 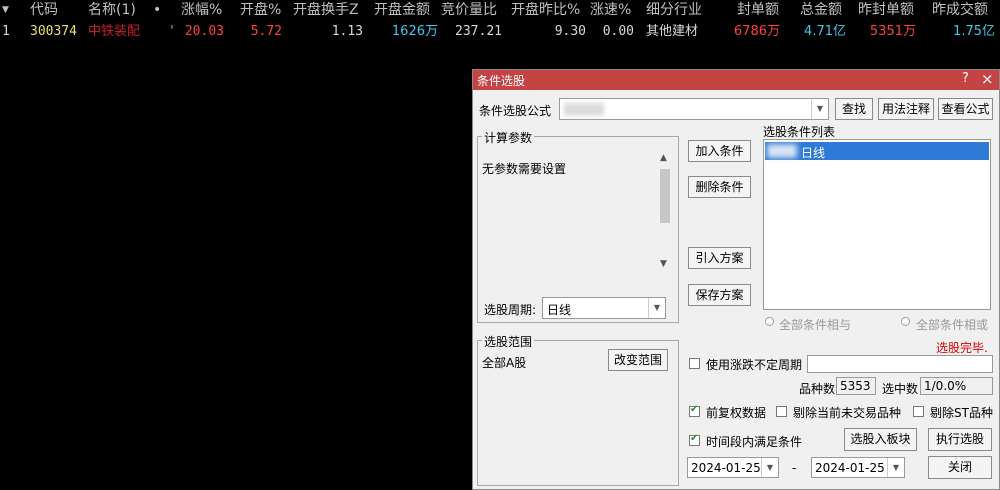 What do you see at coordinates (508, 341) in the screenshot?
I see `range-group-label: 选股范围` at bounding box center [508, 341].